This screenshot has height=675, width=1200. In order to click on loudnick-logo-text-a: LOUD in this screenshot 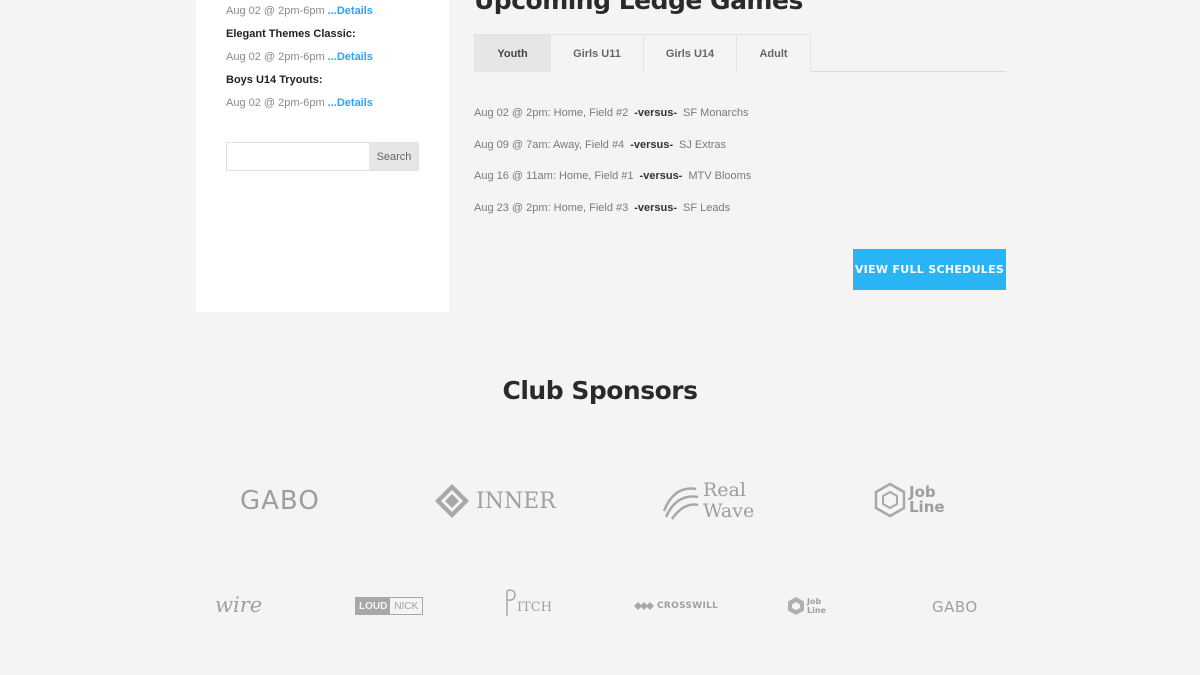, I will do `click(373, 606)`.